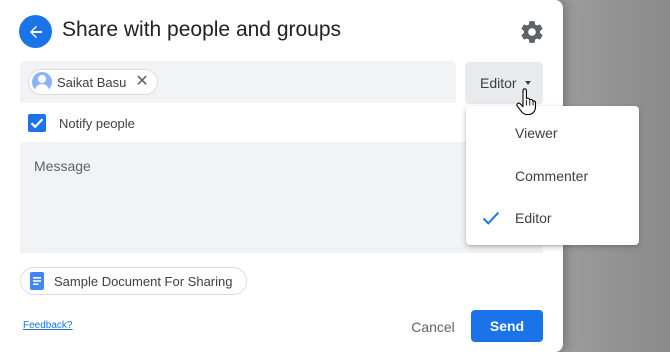 The image size is (670, 352). I want to click on close-icon: ✕, so click(141, 82).